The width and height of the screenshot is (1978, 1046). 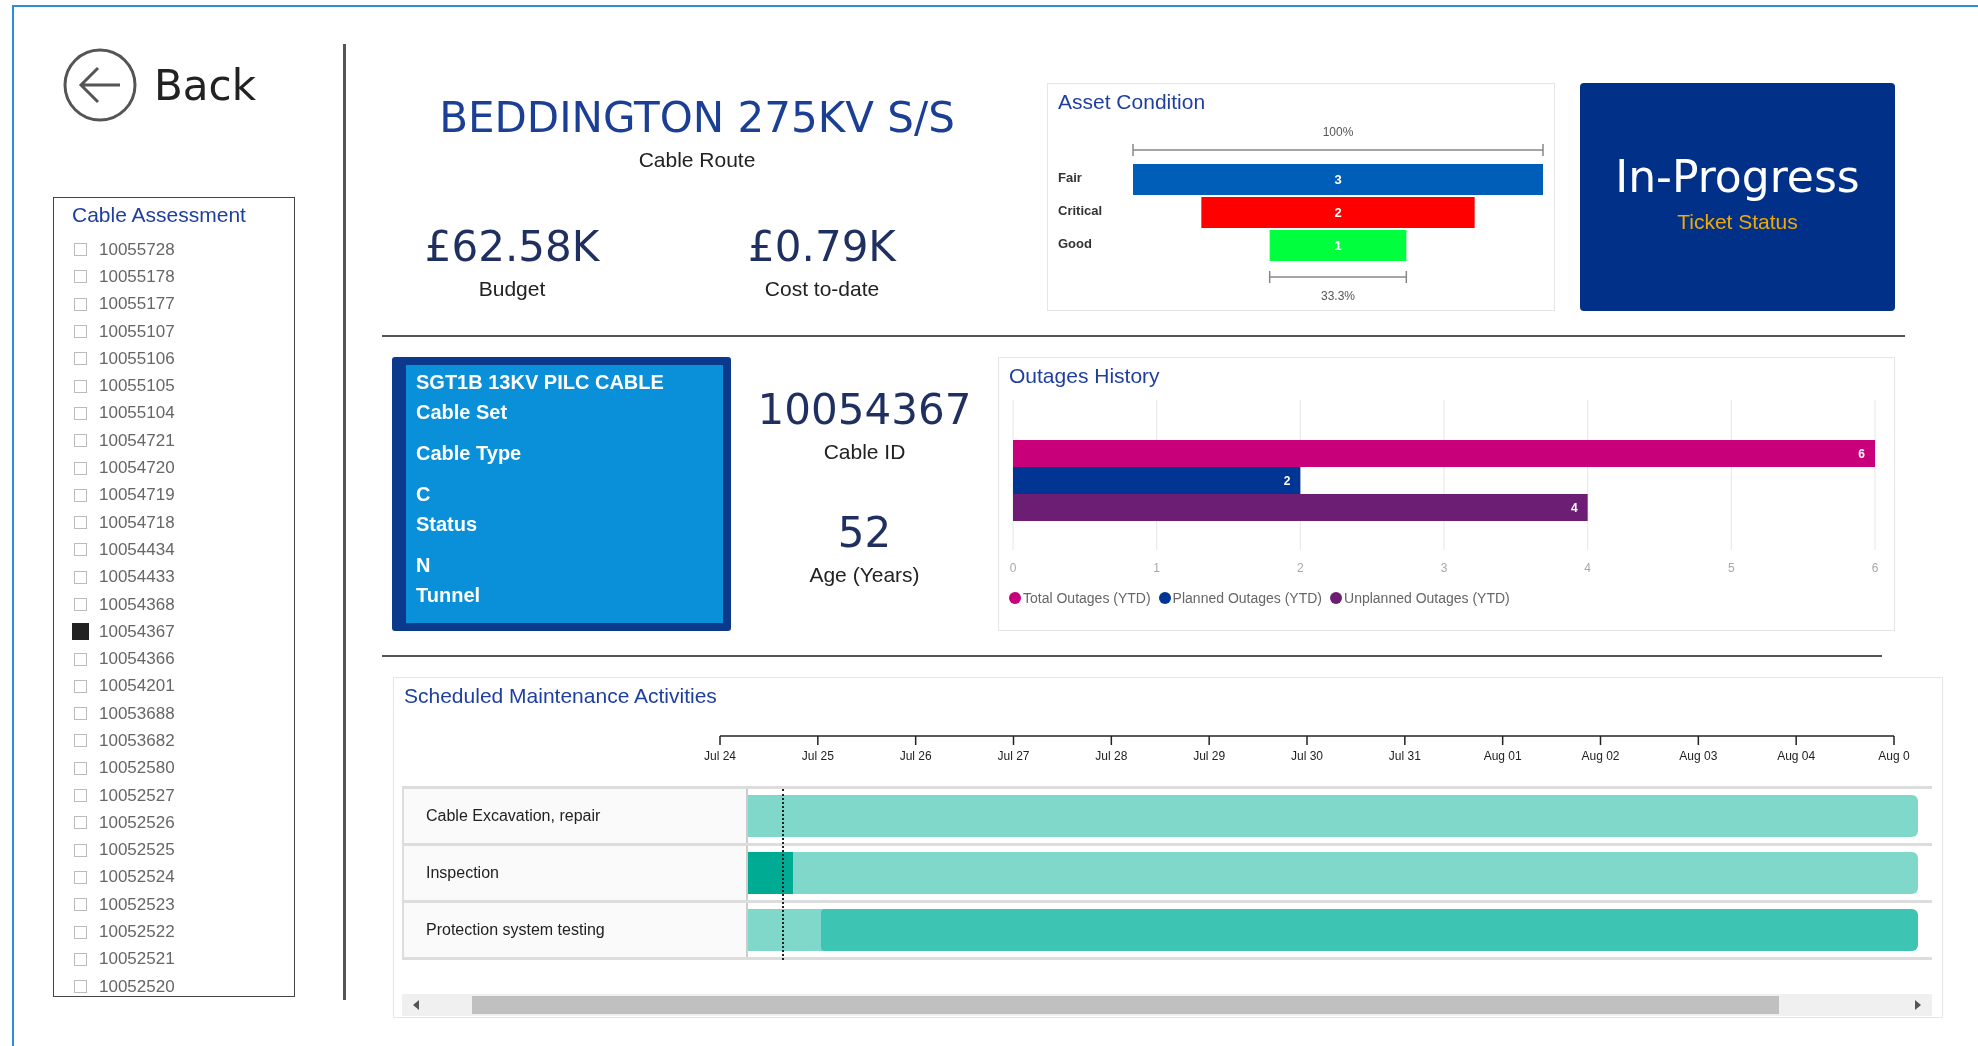 I want to click on kpi-value: £0.79K, so click(x=822, y=246).